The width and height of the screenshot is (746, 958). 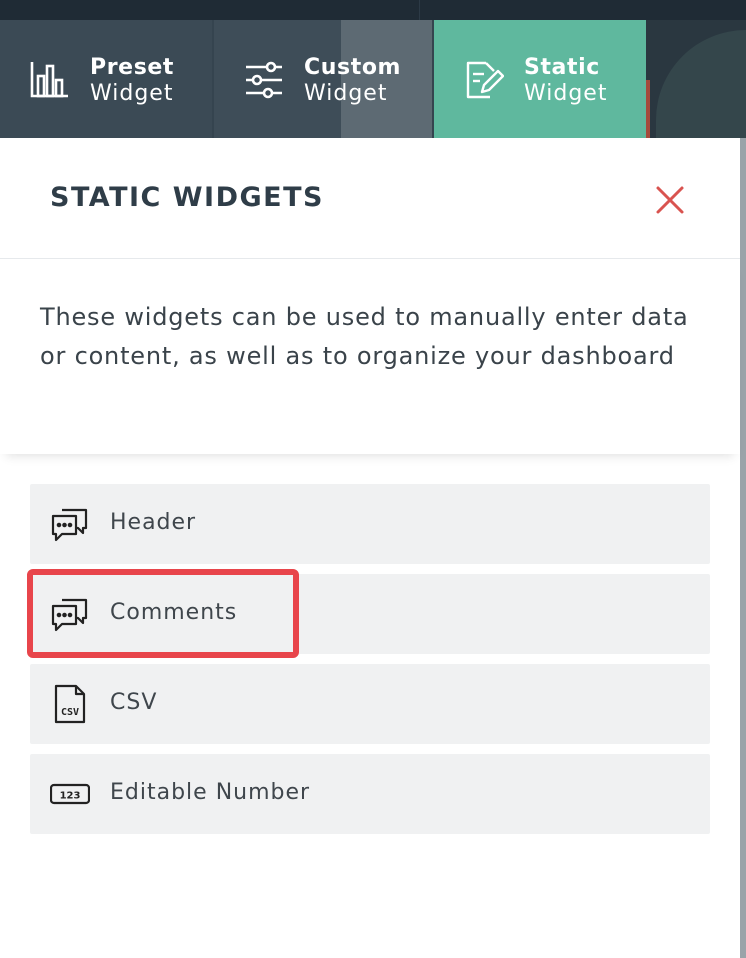 I want to click on panel-title: STATIC WIDGETS, so click(x=187, y=197).